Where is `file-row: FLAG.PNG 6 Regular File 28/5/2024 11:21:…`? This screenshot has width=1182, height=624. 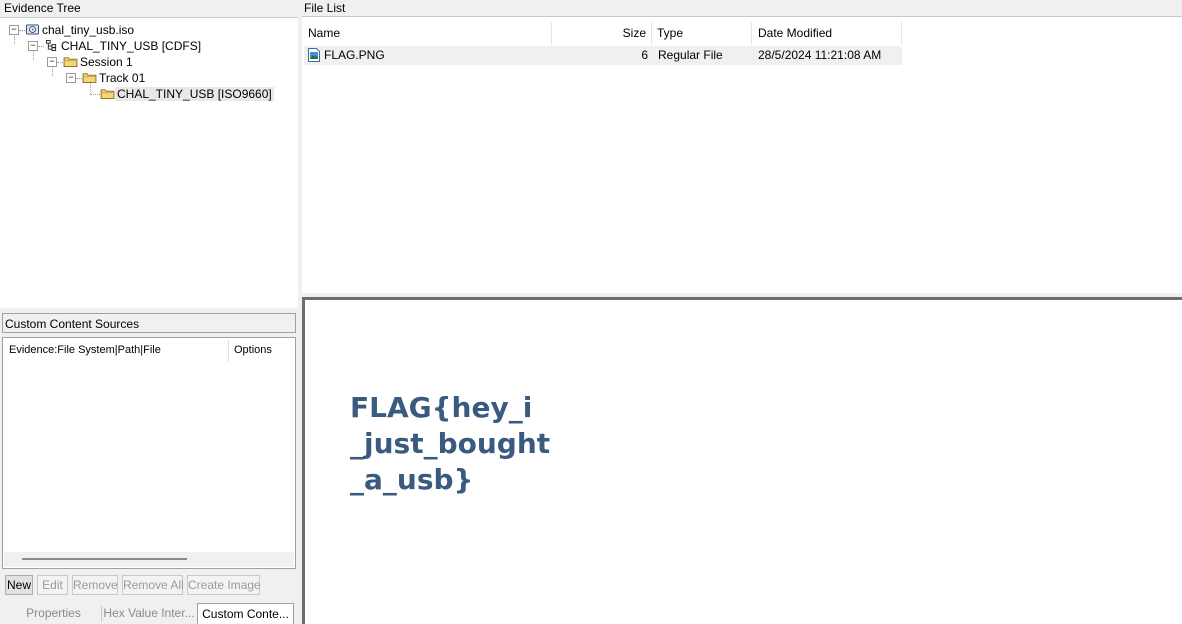 file-row: FLAG.PNG 6 Regular File 28/5/2024 11:21:… is located at coordinates (603, 55).